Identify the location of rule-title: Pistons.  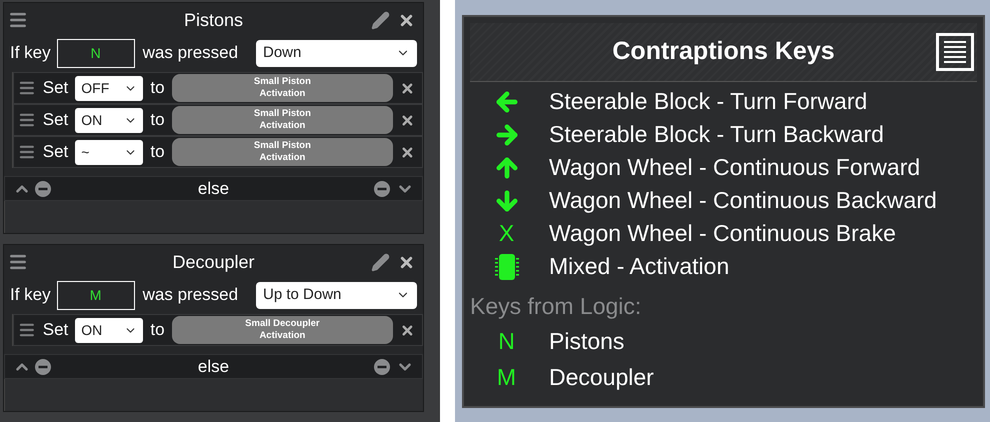
(214, 20).